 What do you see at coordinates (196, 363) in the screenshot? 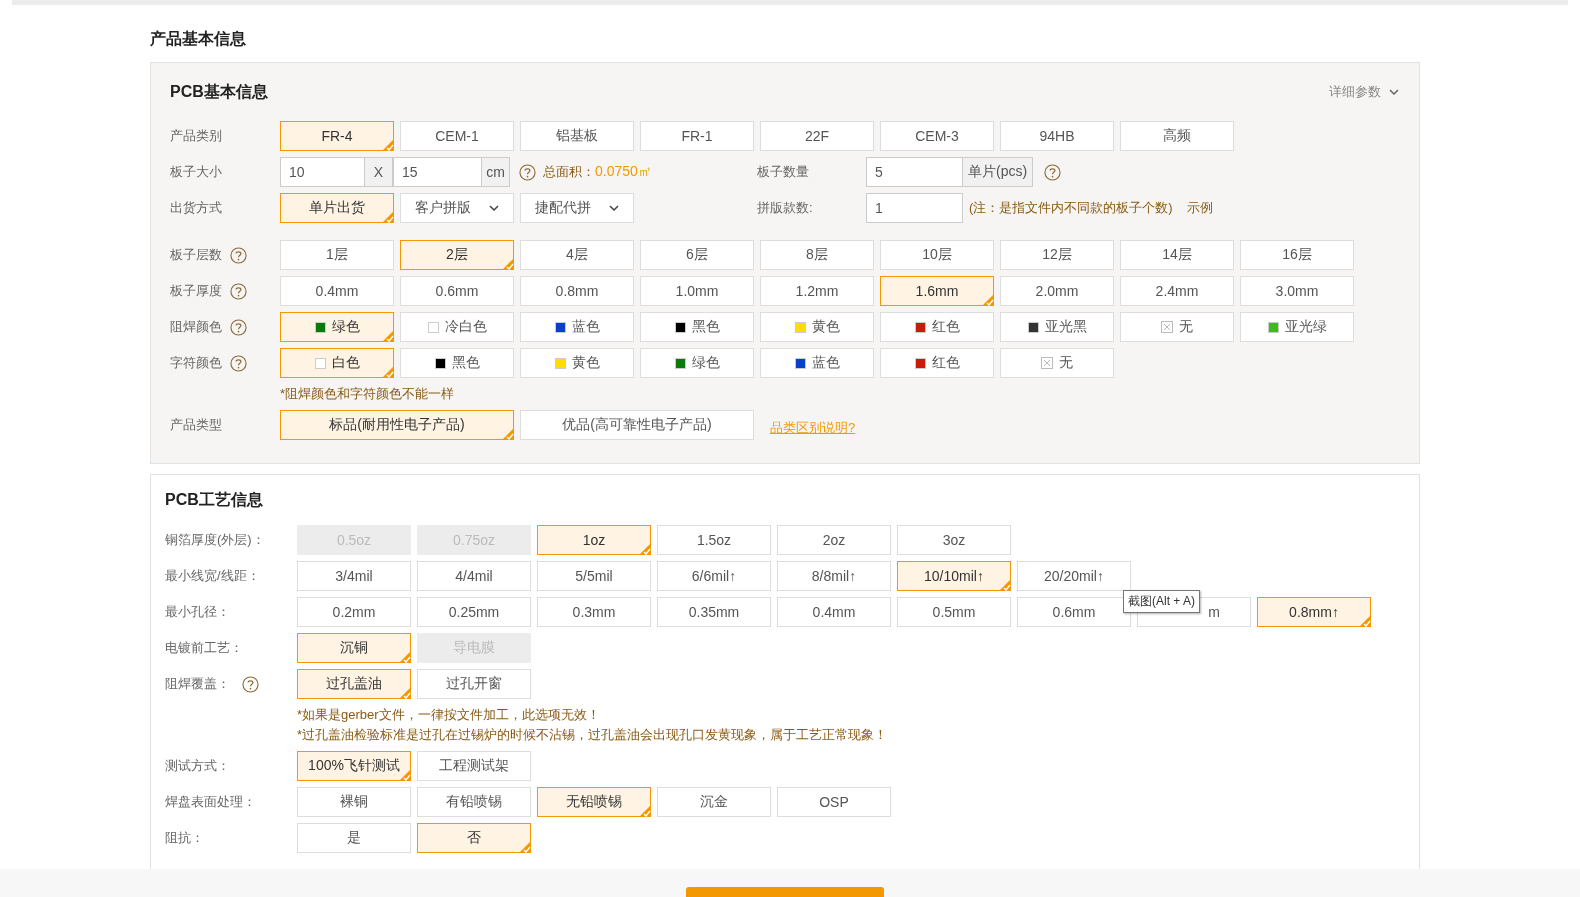
I see `field-label: 字符颜色` at bounding box center [196, 363].